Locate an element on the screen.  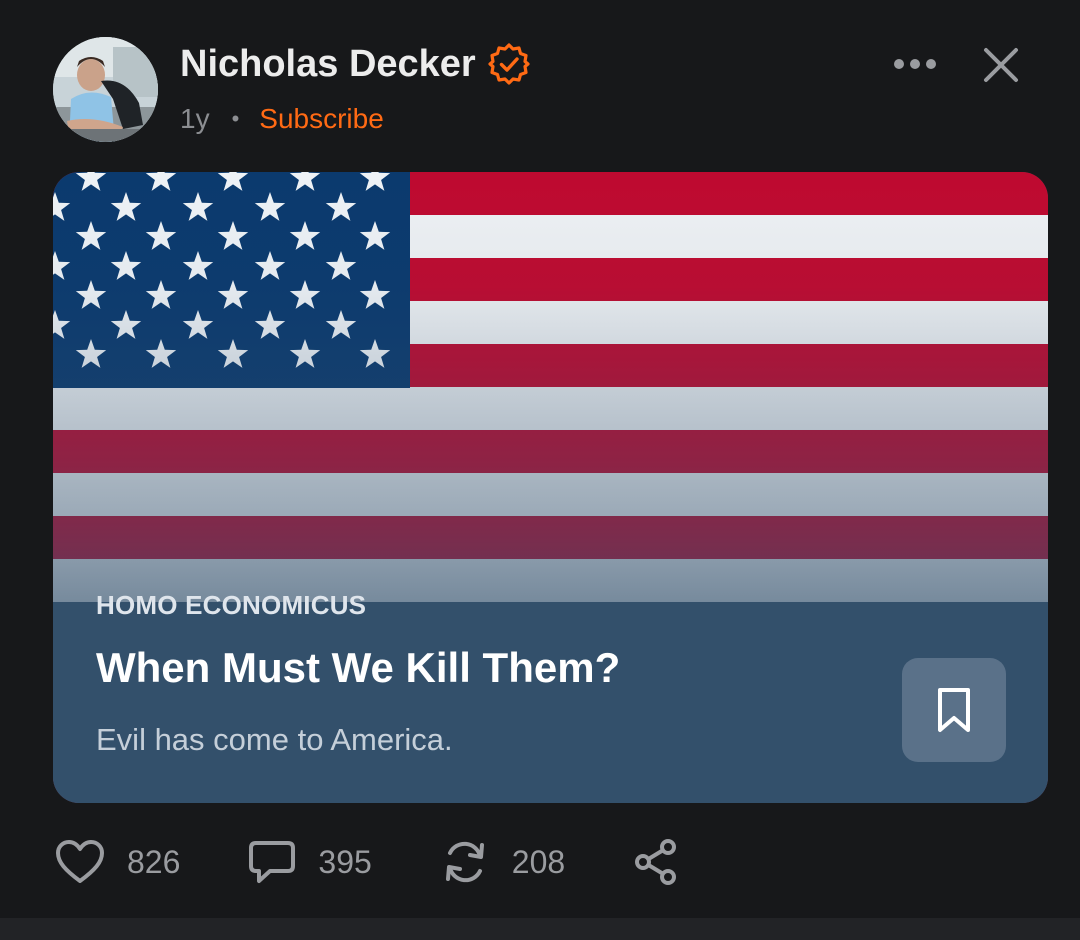
share-icon is located at coordinates (656, 862).